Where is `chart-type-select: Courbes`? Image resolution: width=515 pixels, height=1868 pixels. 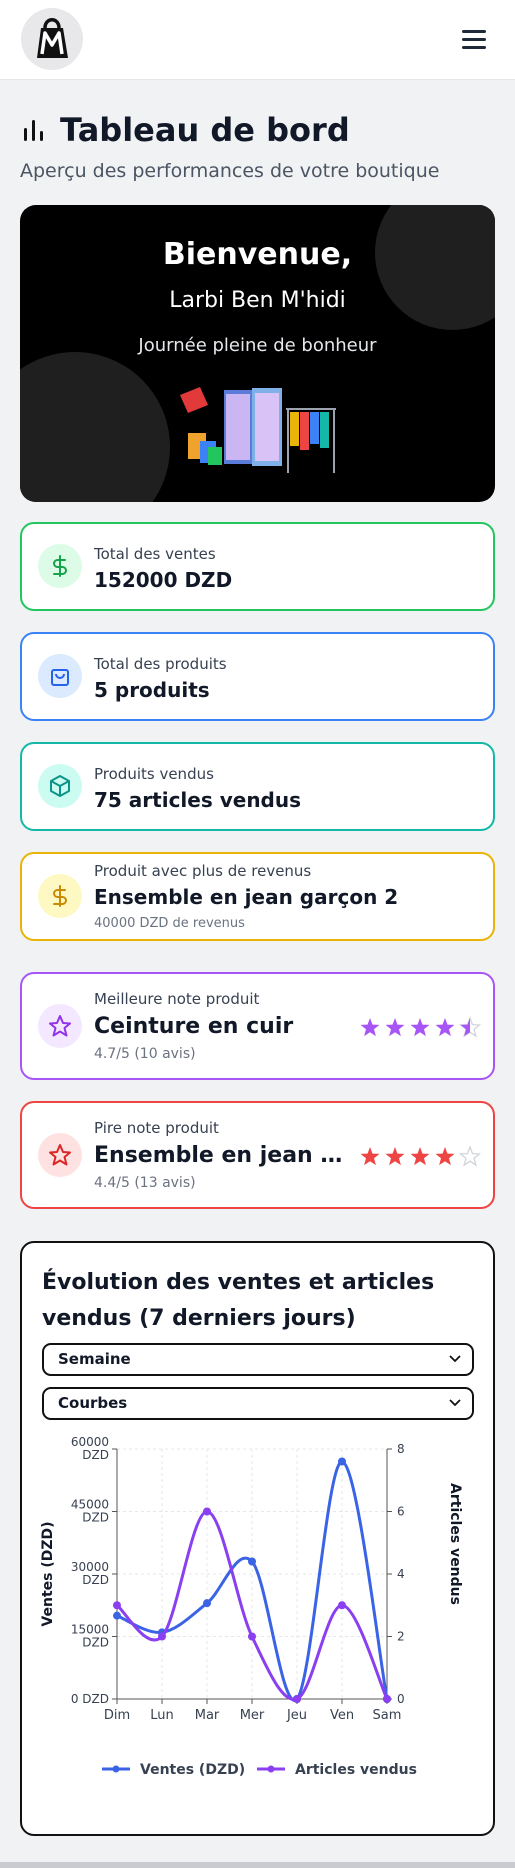
chart-type-select: Courbes is located at coordinates (258, 1403).